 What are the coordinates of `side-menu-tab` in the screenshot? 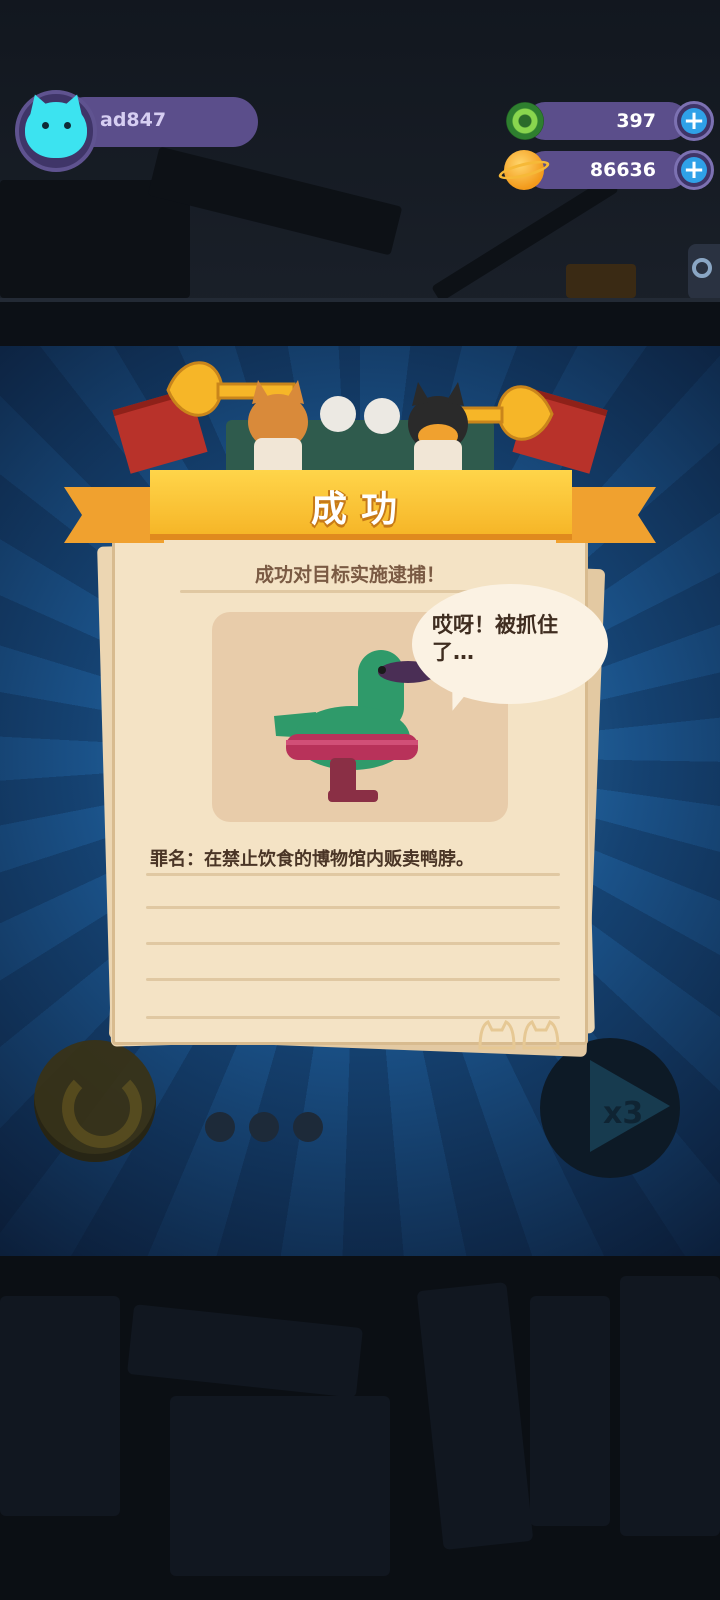 It's located at (704, 272).